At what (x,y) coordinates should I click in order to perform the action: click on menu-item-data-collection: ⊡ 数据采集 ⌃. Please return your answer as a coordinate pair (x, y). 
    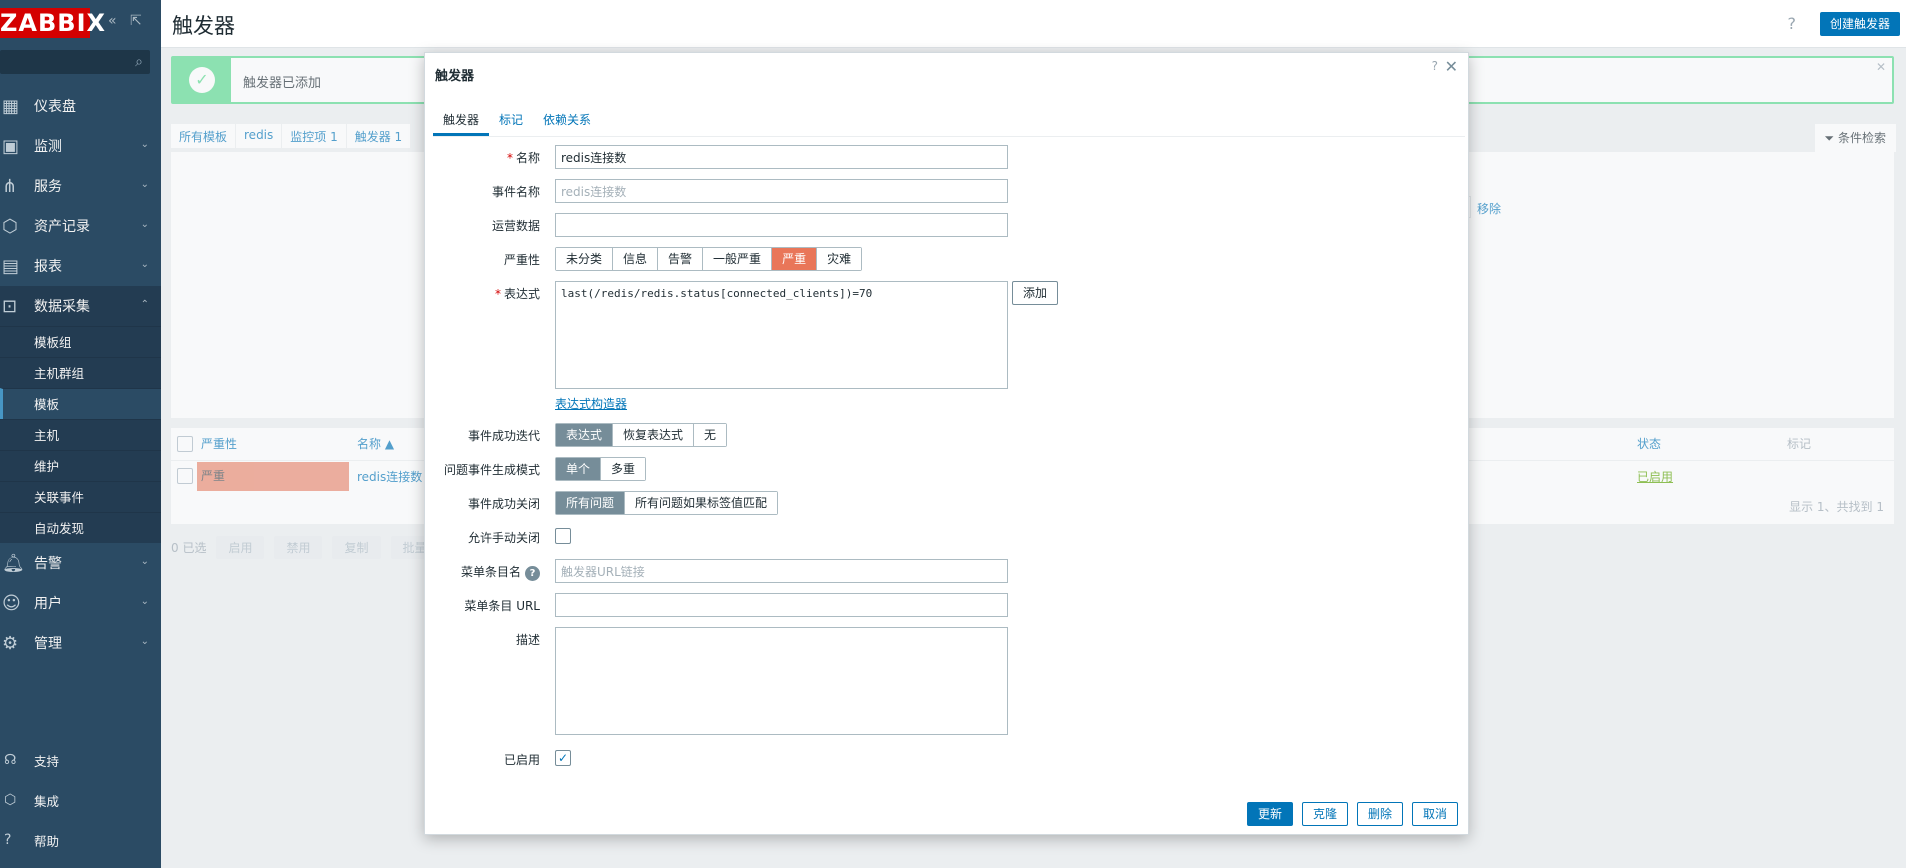
    Looking at the image, I should click on (80, 306).